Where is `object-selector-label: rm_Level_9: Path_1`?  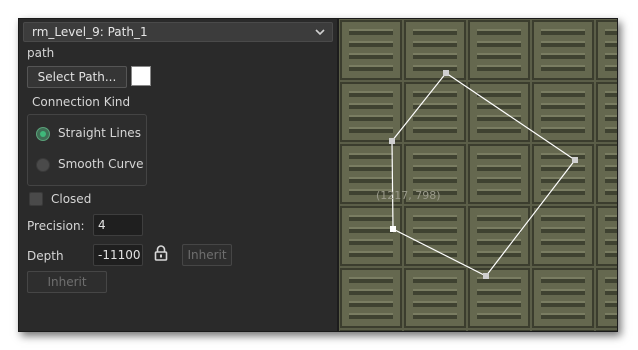 object-selector-label: rm_Level_9: Path_1 is located at coordinates (90, 32).